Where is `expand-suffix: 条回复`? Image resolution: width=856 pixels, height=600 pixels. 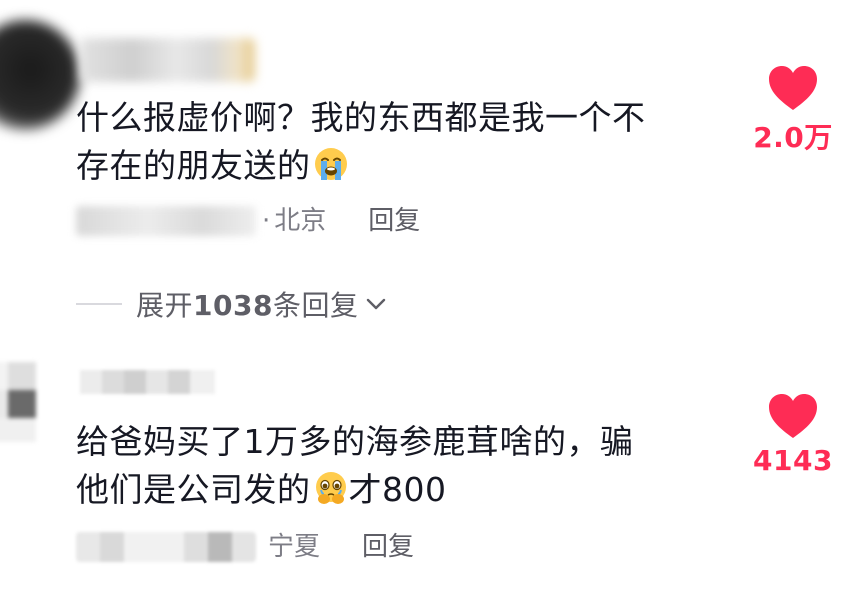
expand-suffix: 条回复 is located at coordinates (315, 305).